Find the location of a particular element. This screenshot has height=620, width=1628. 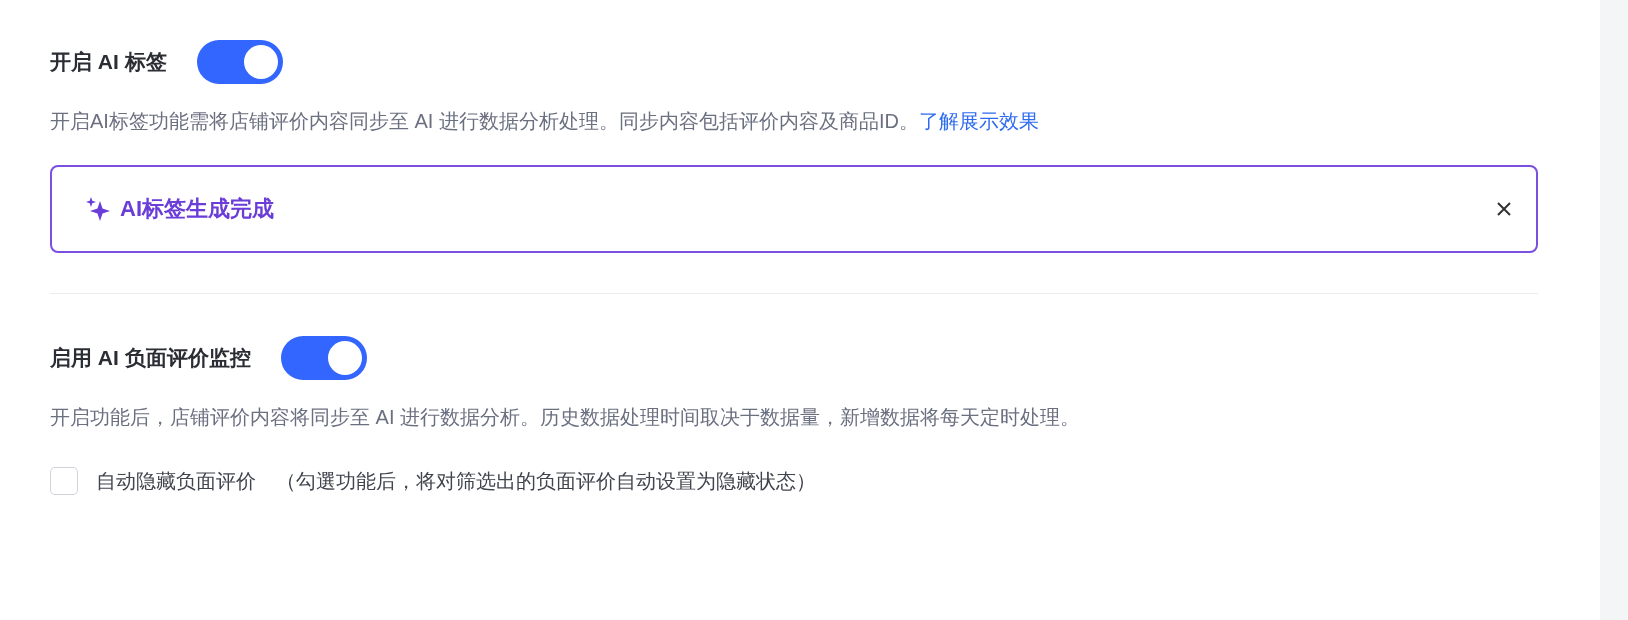

section-title: 启用 AI 负面评价监控 is located at coordinates (150, 358).